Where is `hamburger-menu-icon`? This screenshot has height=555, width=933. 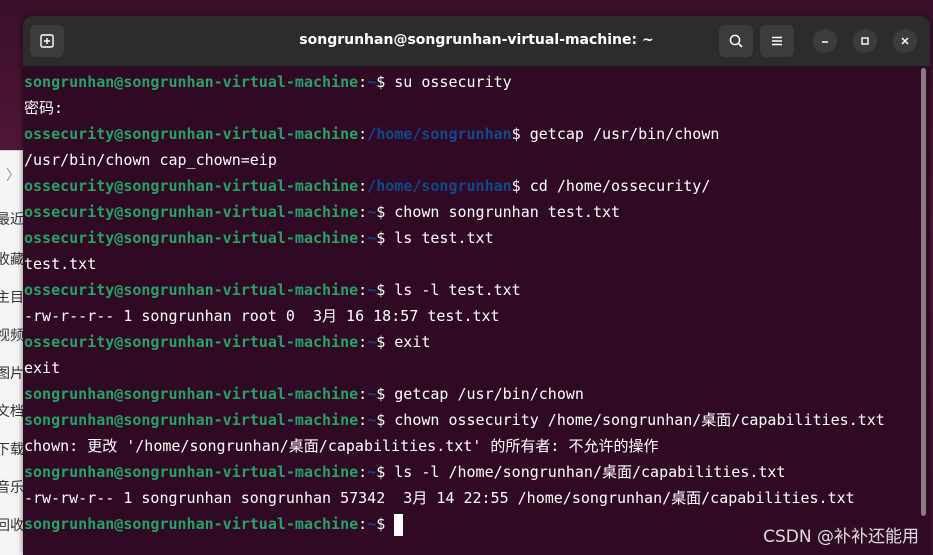 hamburger-menu-icon is located at coordinates (777, 41).